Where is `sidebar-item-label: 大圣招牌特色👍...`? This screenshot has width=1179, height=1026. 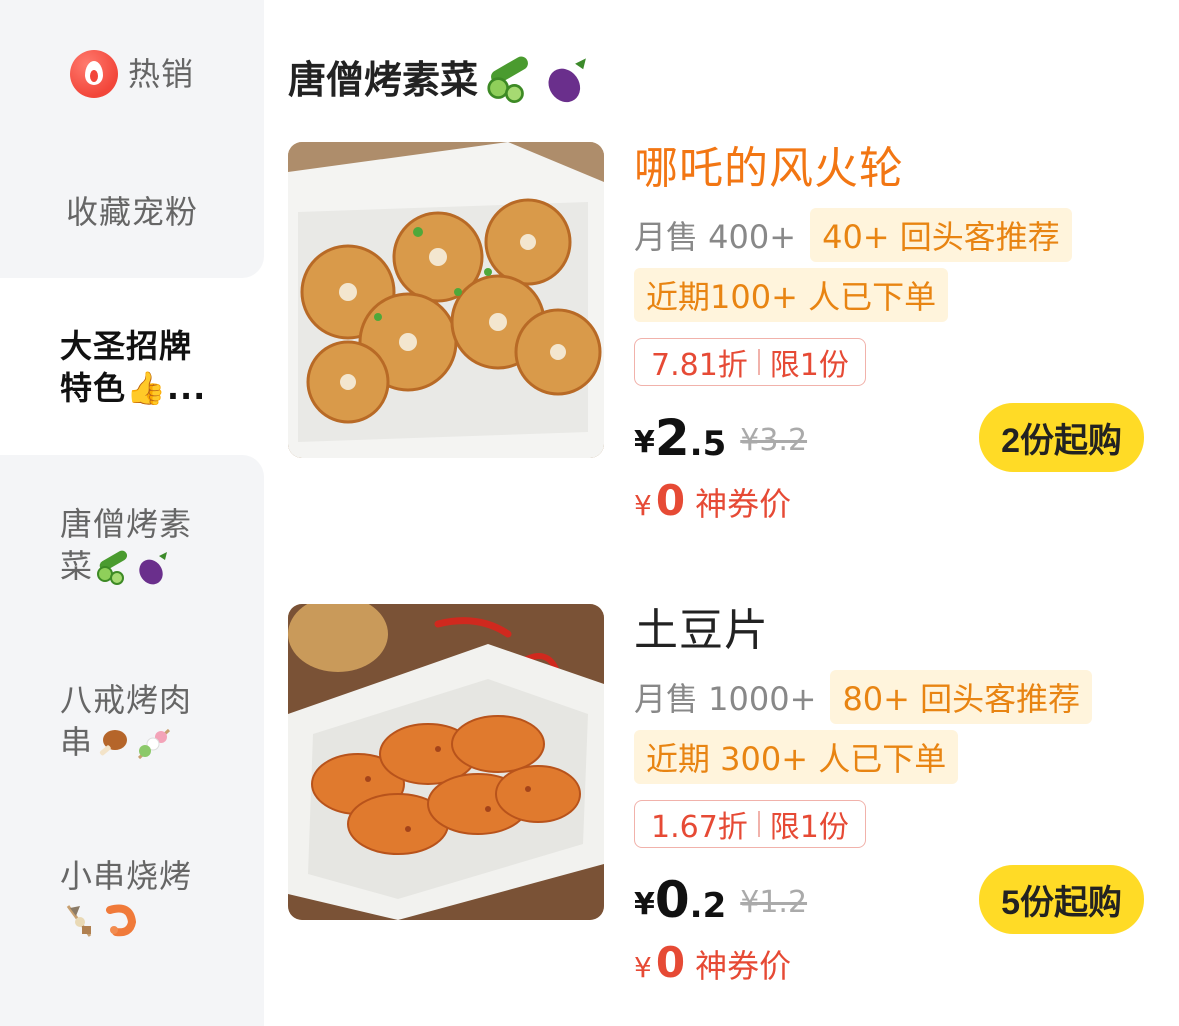
sidebar-item-label: 大圣招牌特色👍... is located at coordinates (133, 367).